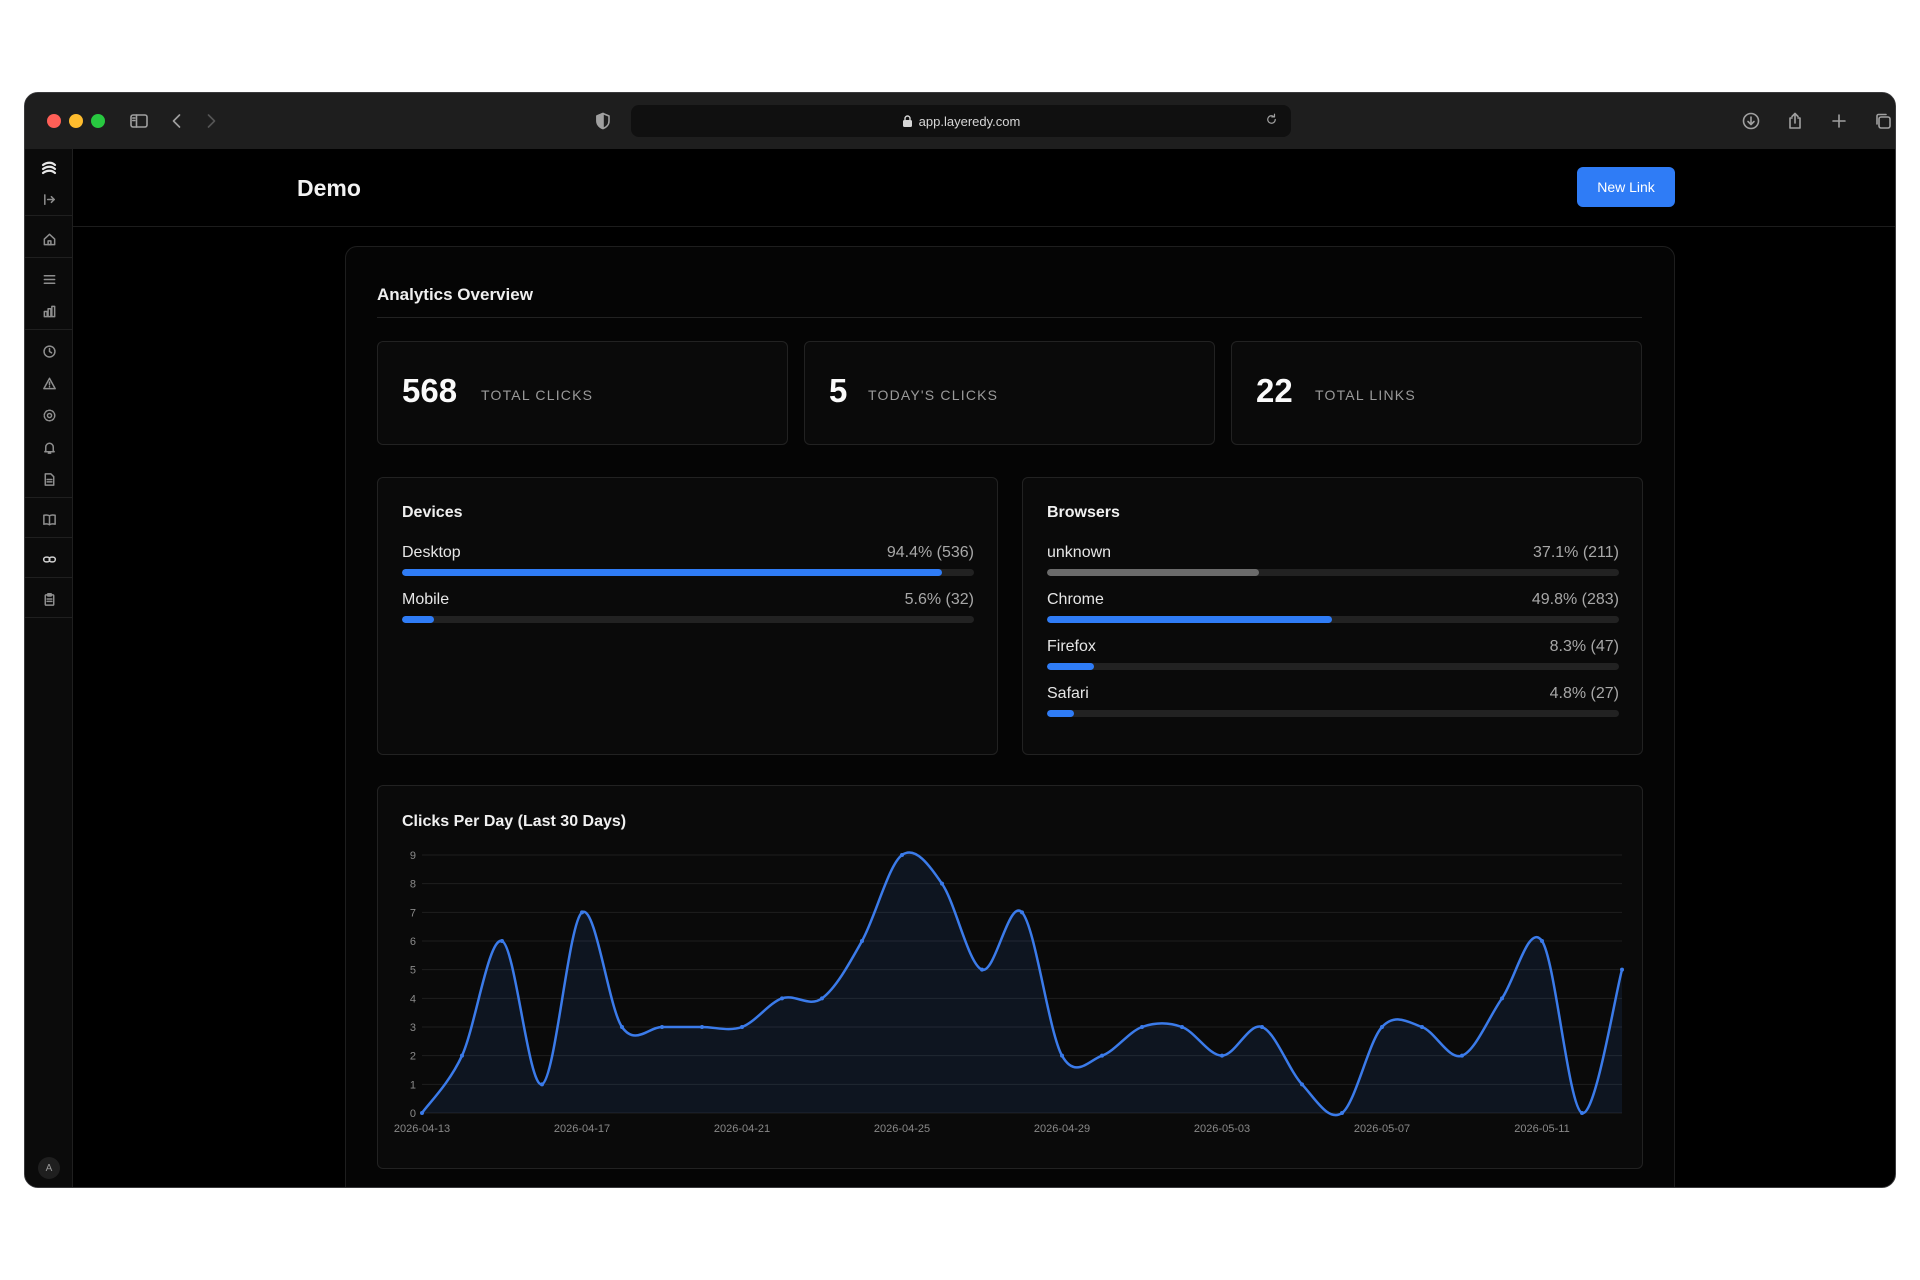  What do you see at coordinates (1333, 560) in the screenshot?
I see `browser-row: unknown 37.1% (211)` at bounding box center [1333, 560].